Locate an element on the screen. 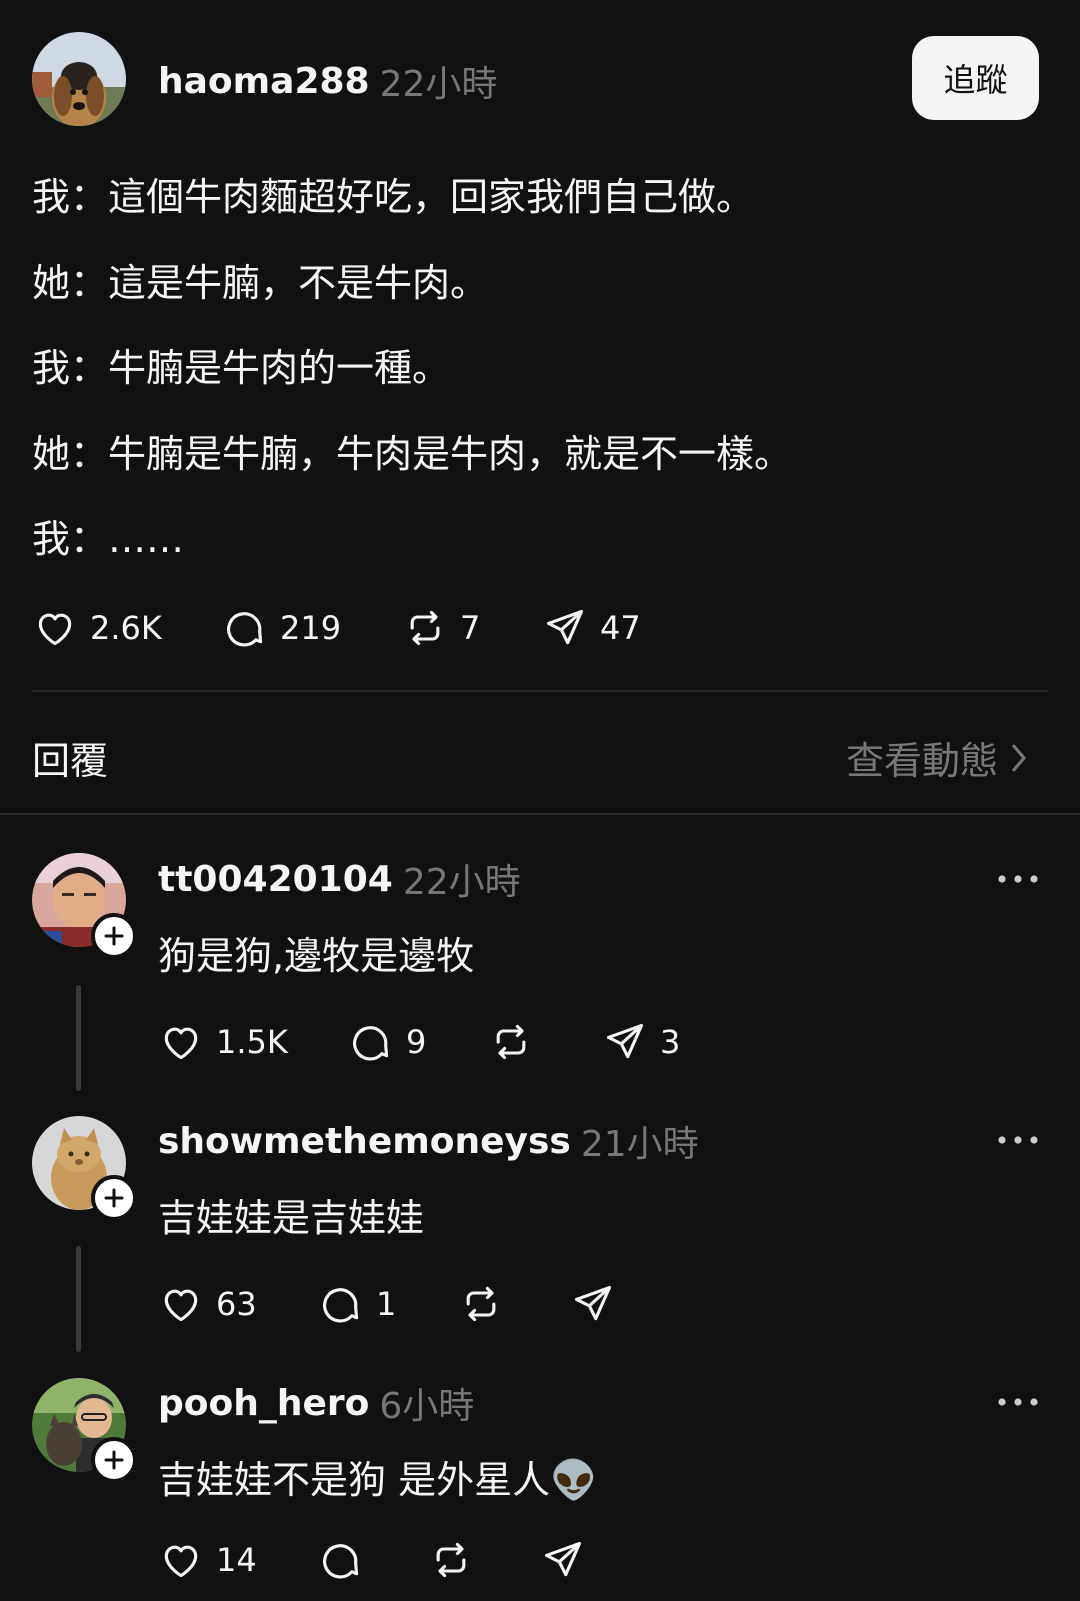 The height and width of the screenshot is (1601, 1080). reply-text: 吉娃娃不是狗 是外星人👽 is located at coordinates (378, 1480).